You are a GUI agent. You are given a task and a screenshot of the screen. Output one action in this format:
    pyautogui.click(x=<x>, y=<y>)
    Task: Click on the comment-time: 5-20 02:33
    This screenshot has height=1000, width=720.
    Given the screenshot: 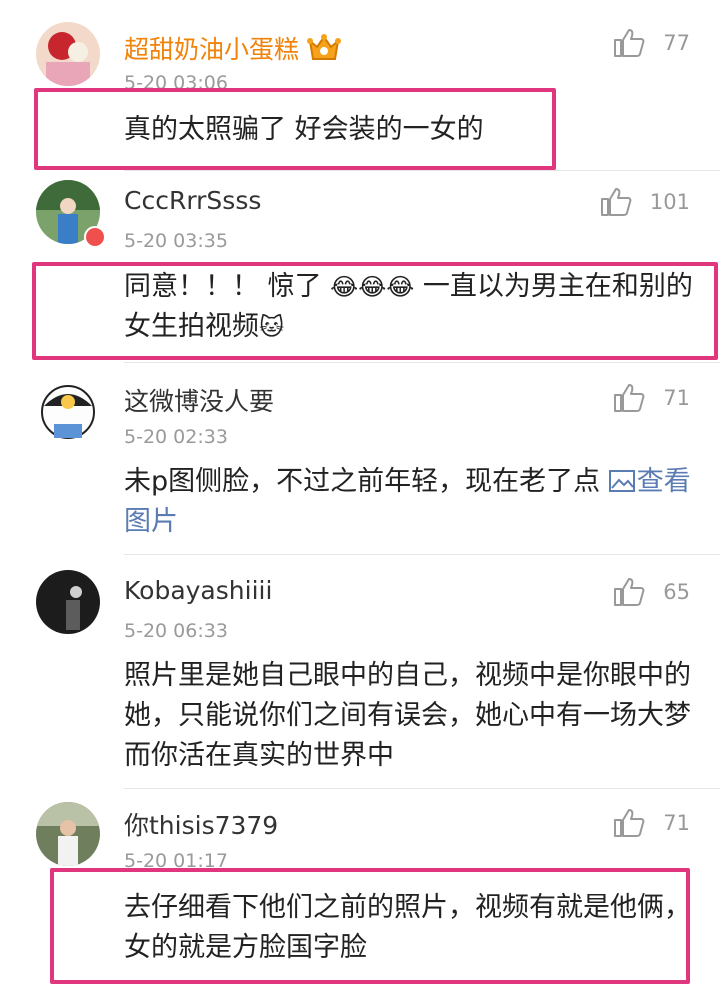 What is the action you would take?
    pyautogui.click(x=176, y=437)
    